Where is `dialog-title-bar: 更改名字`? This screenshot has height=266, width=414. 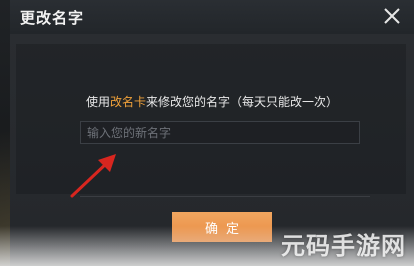 dialog-title-bar: 更改名字 is located at coordinates (212, 17).